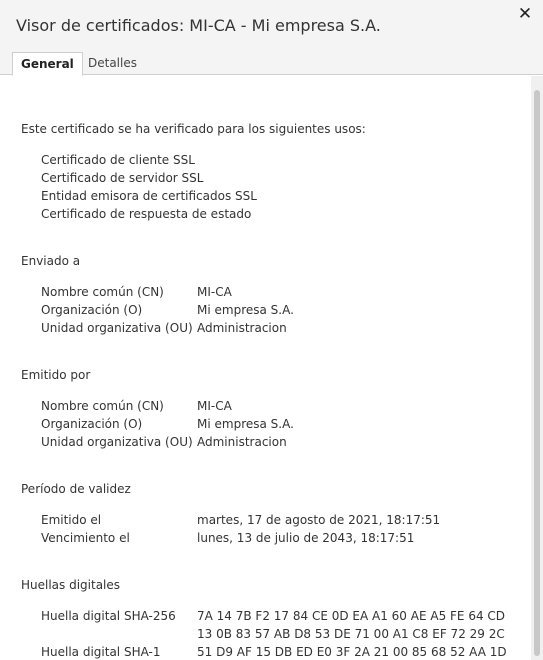 This screenshot has height=660, width=543. I want to click on usage-item: Certificado de servidor SSL, so click(122, 178).